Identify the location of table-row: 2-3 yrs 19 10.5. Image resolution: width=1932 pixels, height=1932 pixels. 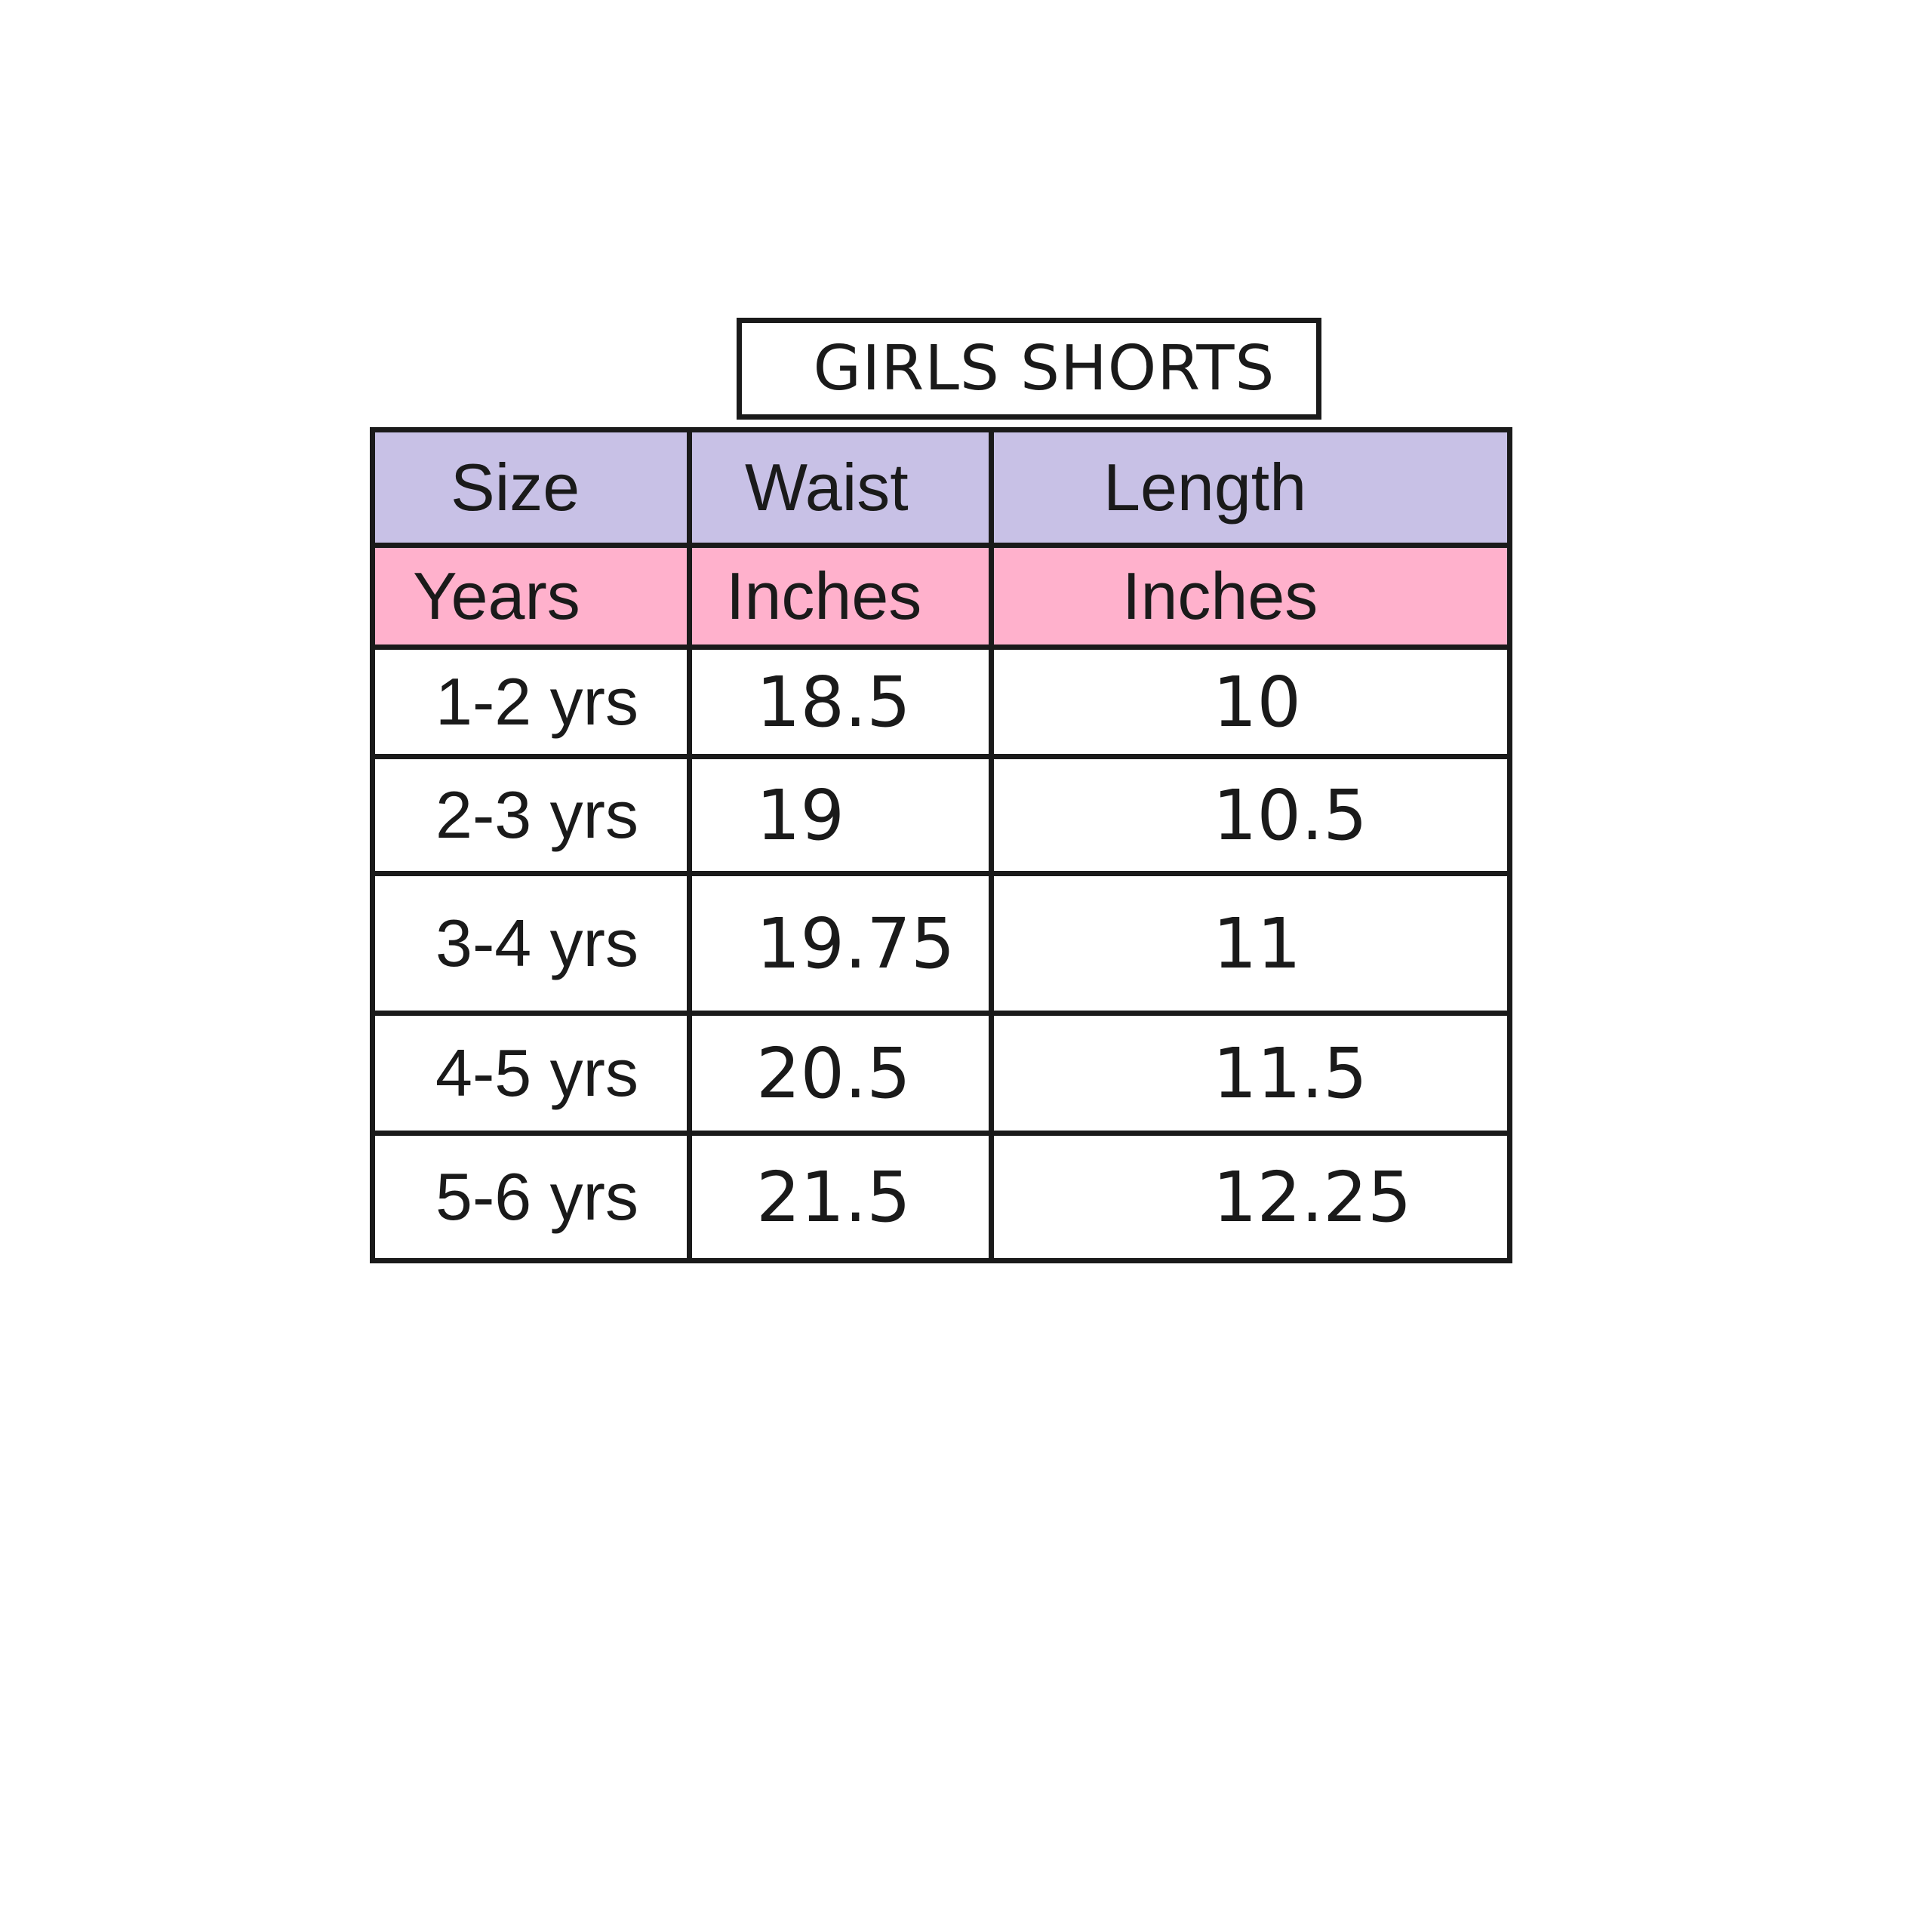
(941, 815).